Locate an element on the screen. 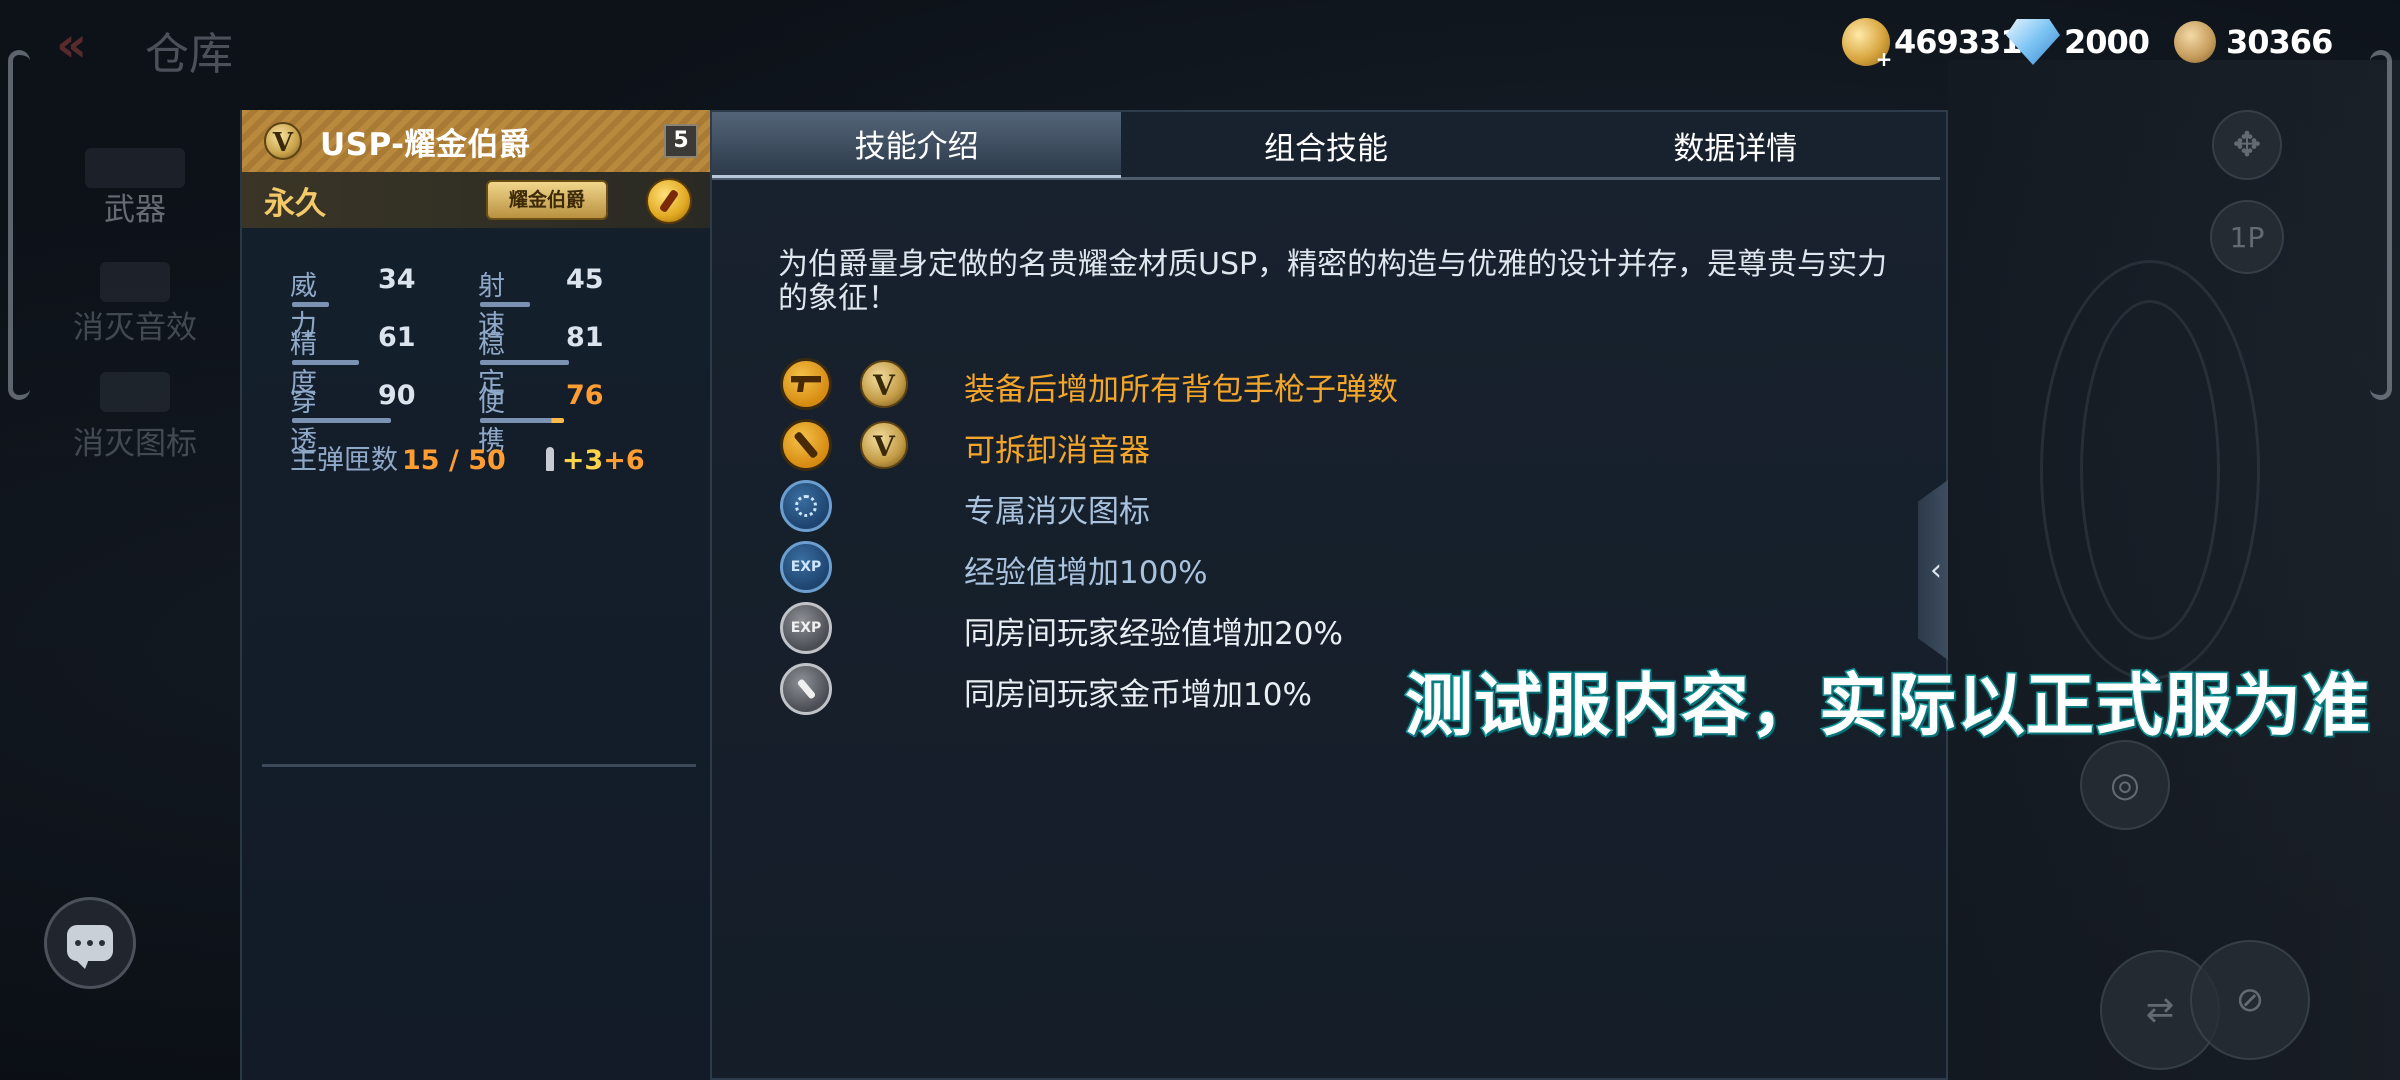 The height and width of the screenshot is (1080, 2400). chat-button is located at coordinates (90, 943).